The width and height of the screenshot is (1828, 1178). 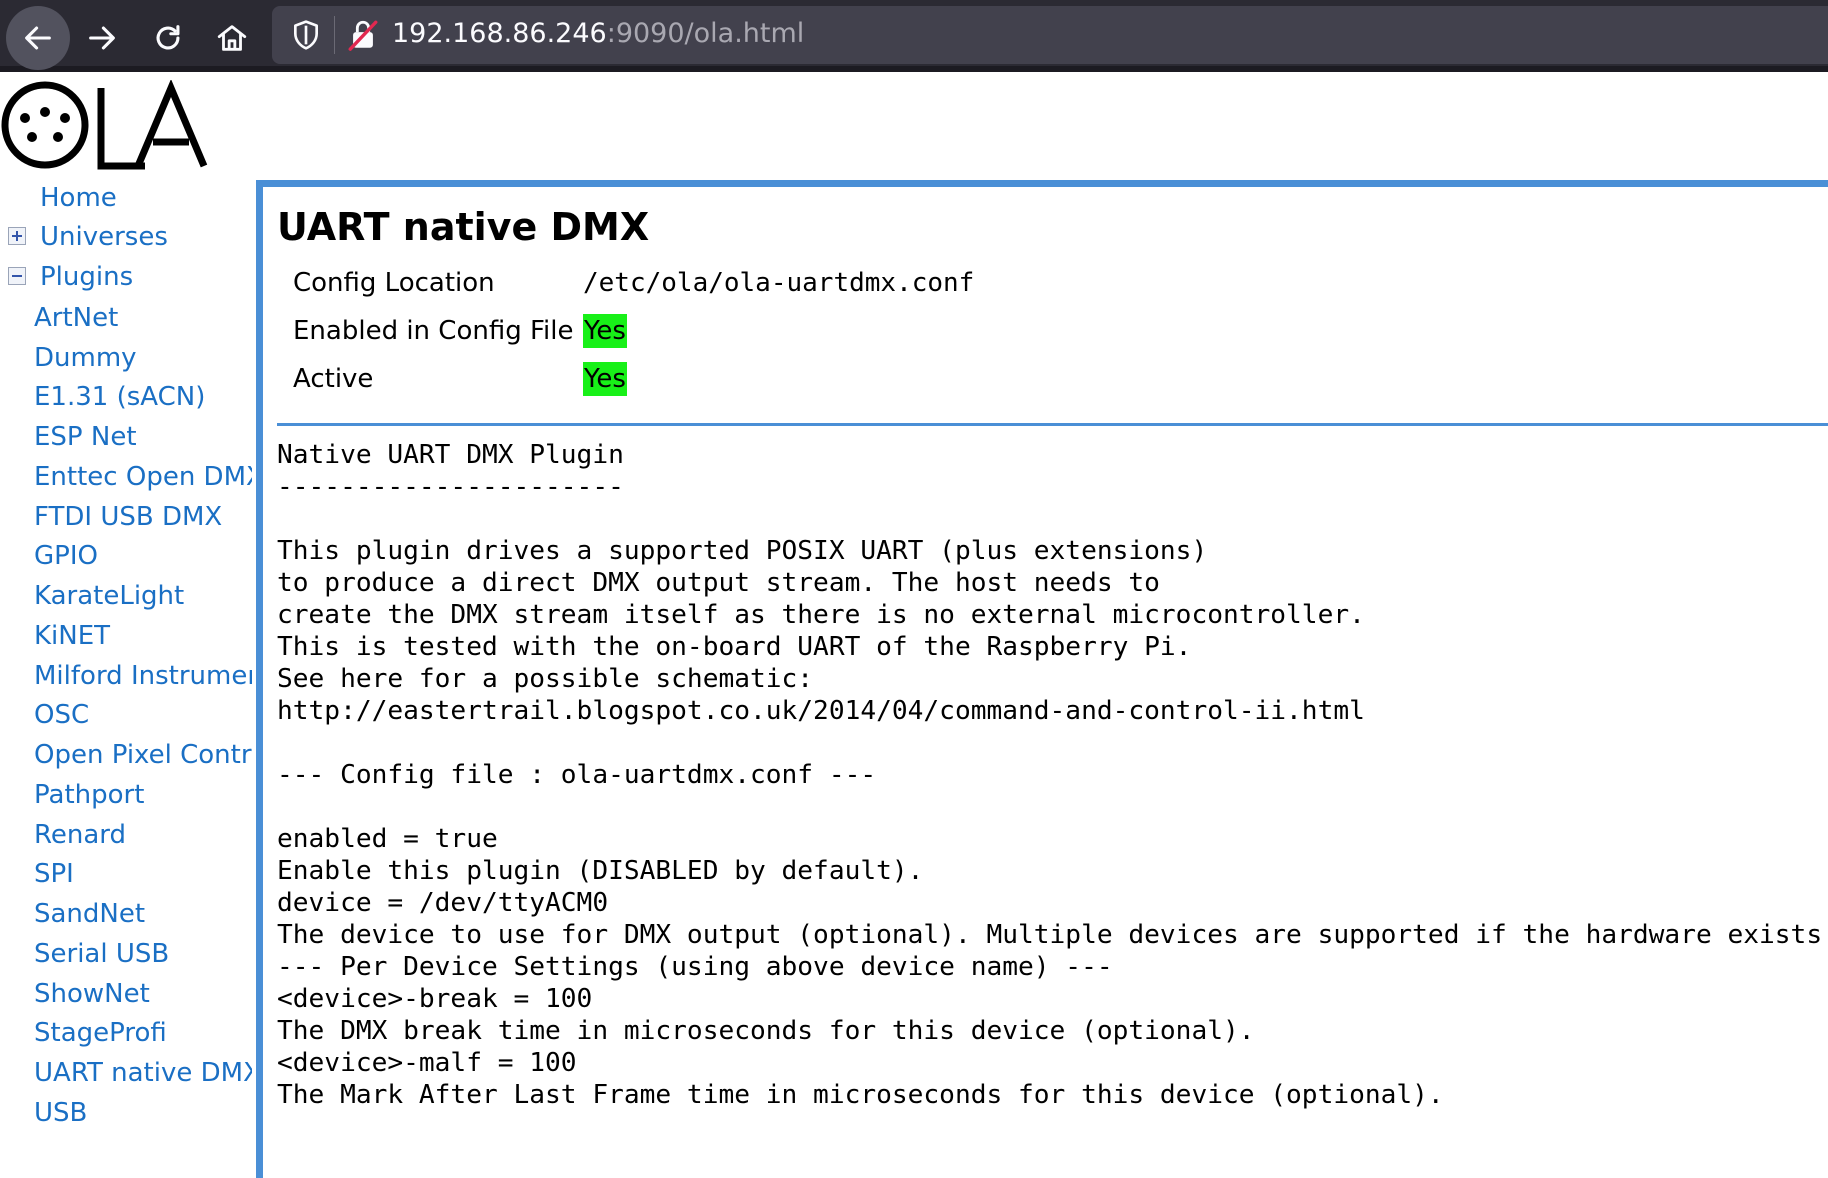 I want to click on plugin-link-serial-usb: Serial USB, so click(x=143, y=954).